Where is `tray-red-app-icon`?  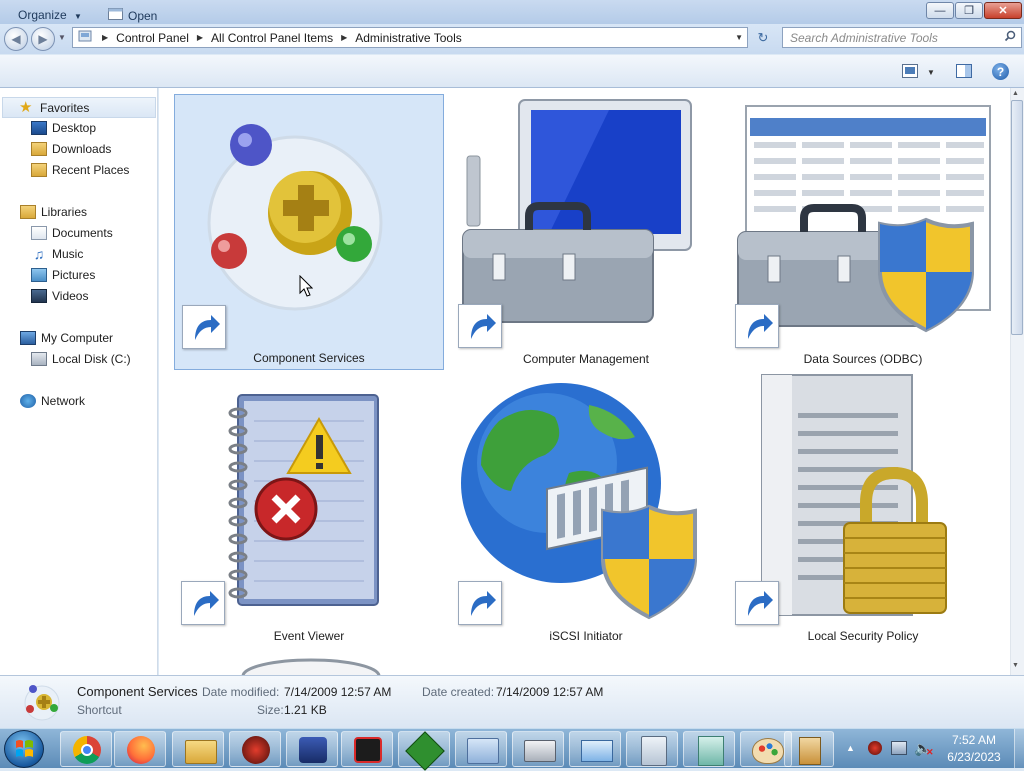
tray-red-app-icon is located at coordinates (875, 748).